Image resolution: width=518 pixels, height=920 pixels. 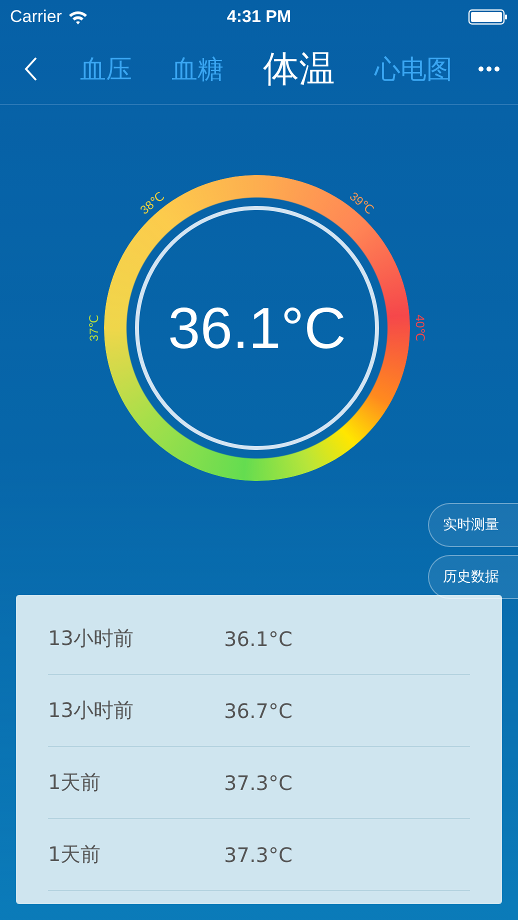 What do you see at coordinates (488, 17) in the screenshot?
I see `battery-icon` at bounding box center [488, 17].